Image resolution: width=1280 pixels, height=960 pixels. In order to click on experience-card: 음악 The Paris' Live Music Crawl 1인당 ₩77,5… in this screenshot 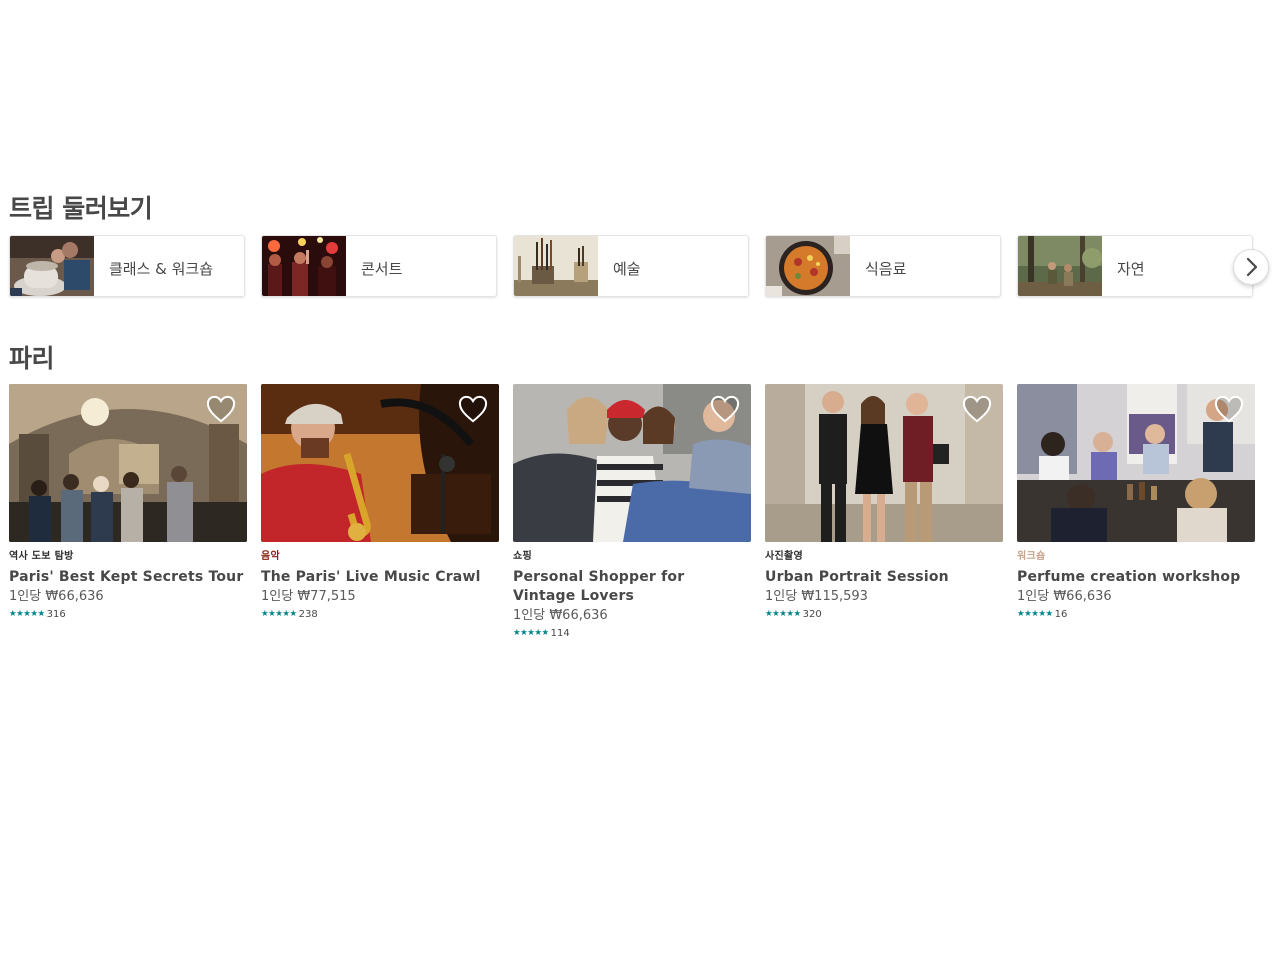, I will do `click(380, 503)`.